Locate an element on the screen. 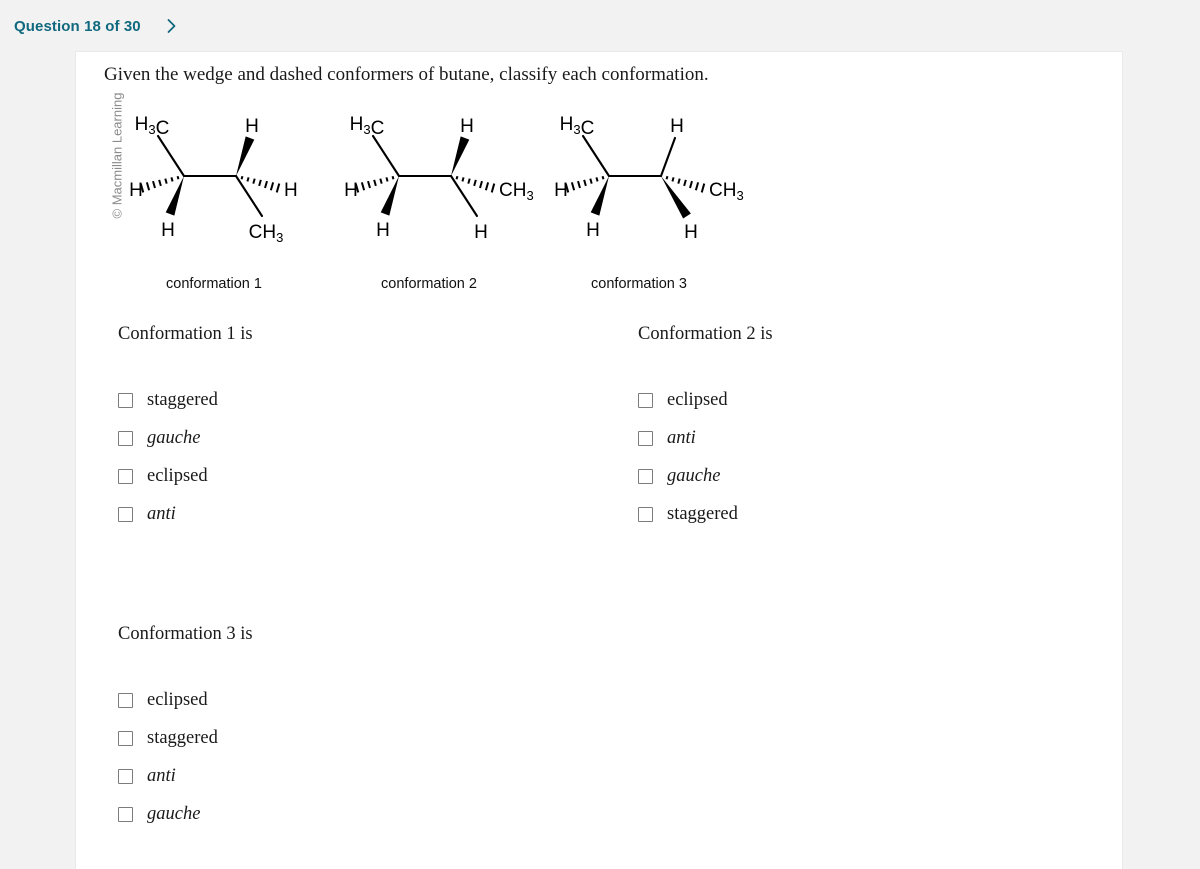 This screenshot has width=1200, height=869. chevron-right-icon is located at coordinates (172, 26).